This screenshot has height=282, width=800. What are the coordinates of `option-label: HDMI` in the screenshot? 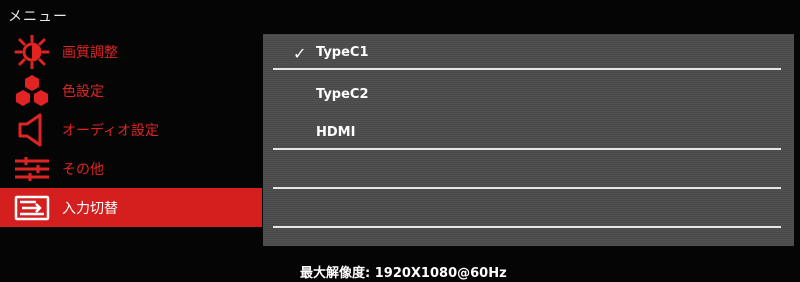 It's located at (336, 132).